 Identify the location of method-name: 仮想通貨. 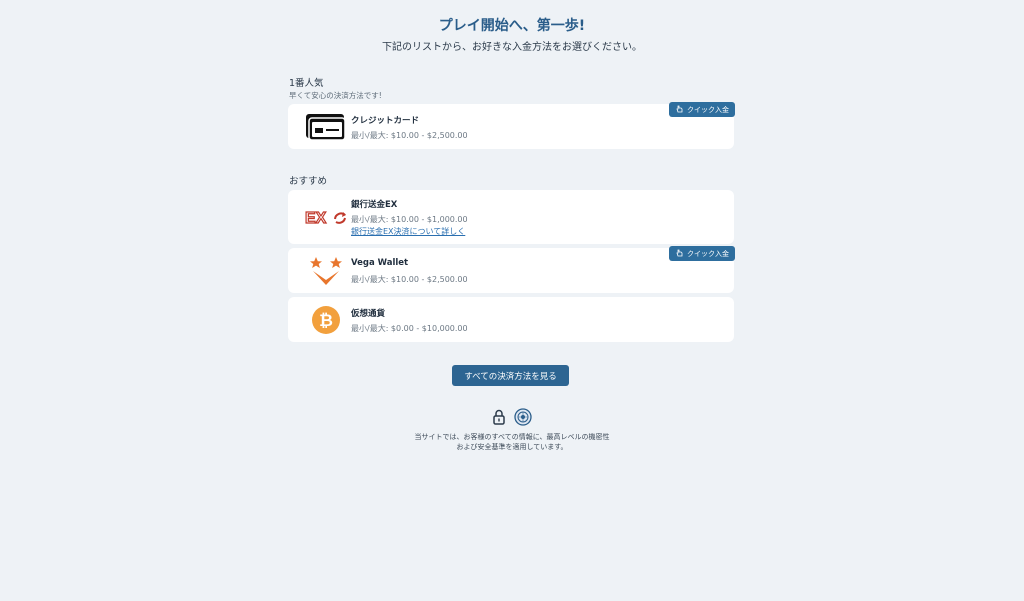
(368, 314).